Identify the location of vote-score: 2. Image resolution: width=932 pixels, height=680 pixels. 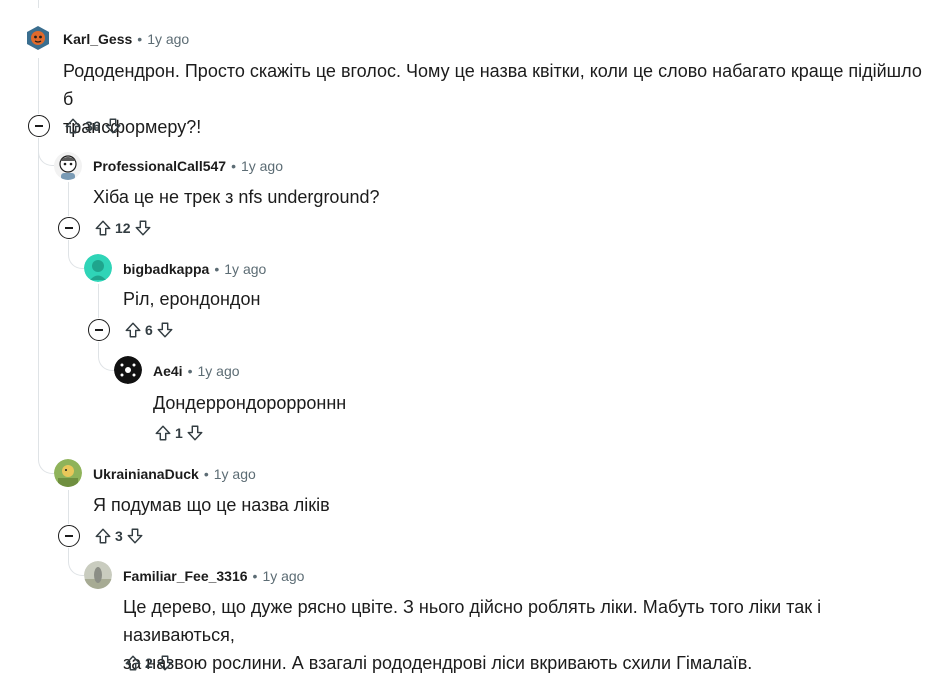
(149, 663).